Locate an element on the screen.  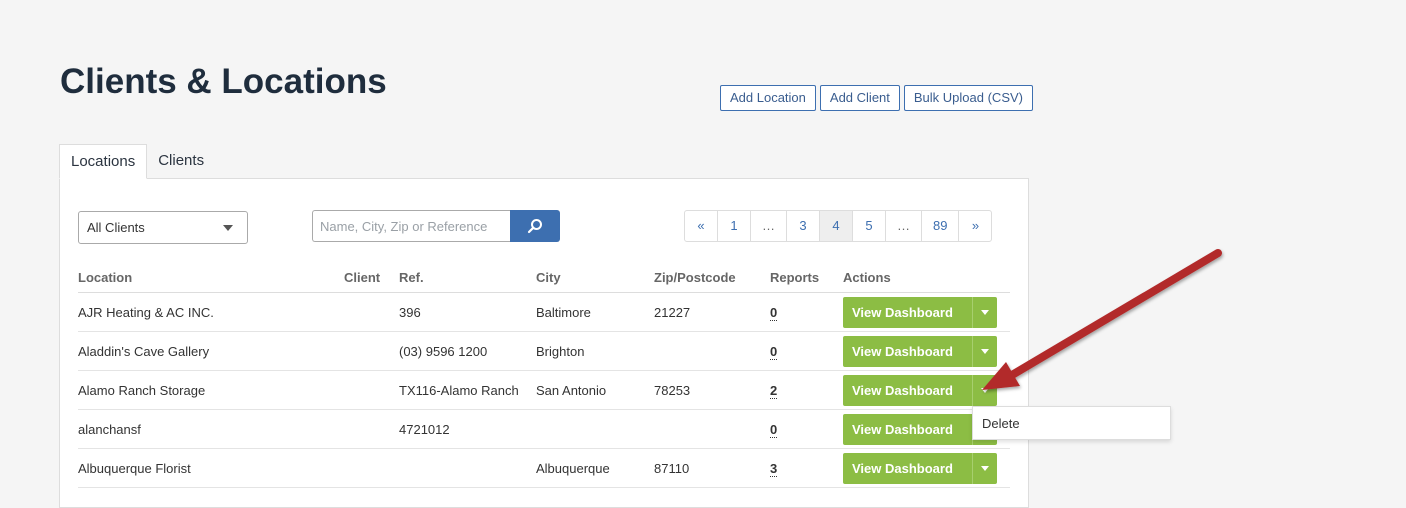
cell-reports: 2 is located at coordinates (806, 390).